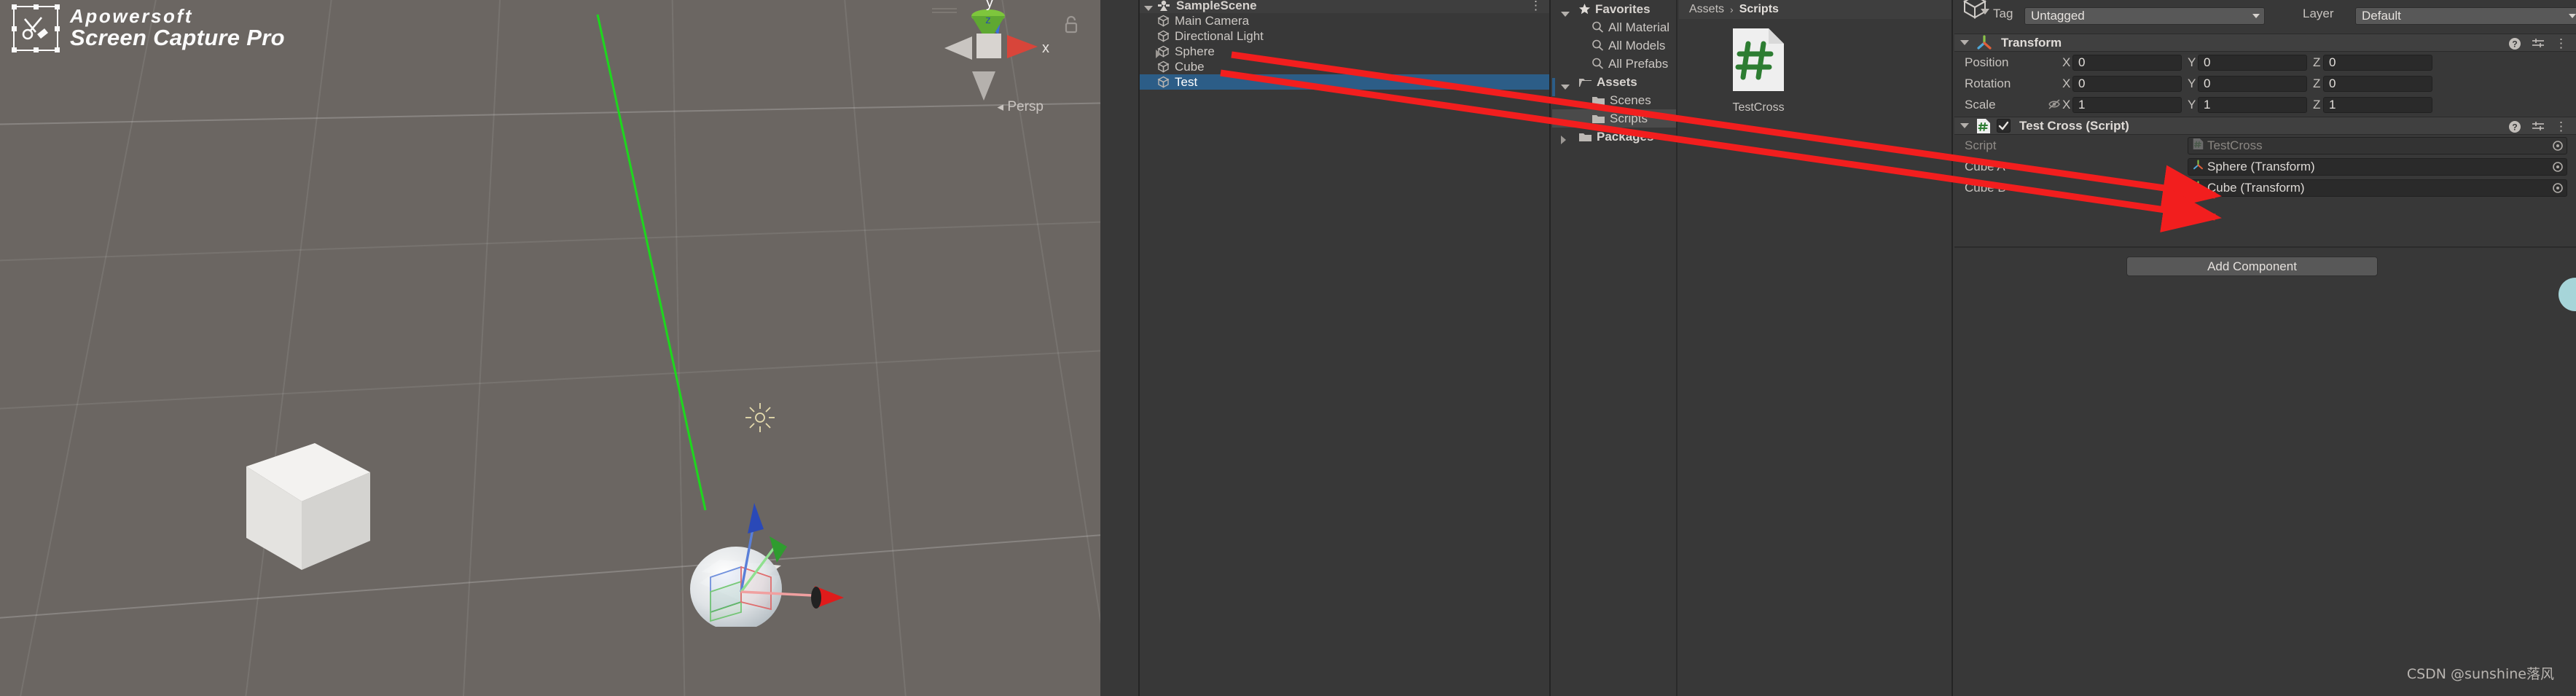  Describe the element at coordinates (1637, 45) in the screenshot. I see `project-tree-label: All Models` at that location.